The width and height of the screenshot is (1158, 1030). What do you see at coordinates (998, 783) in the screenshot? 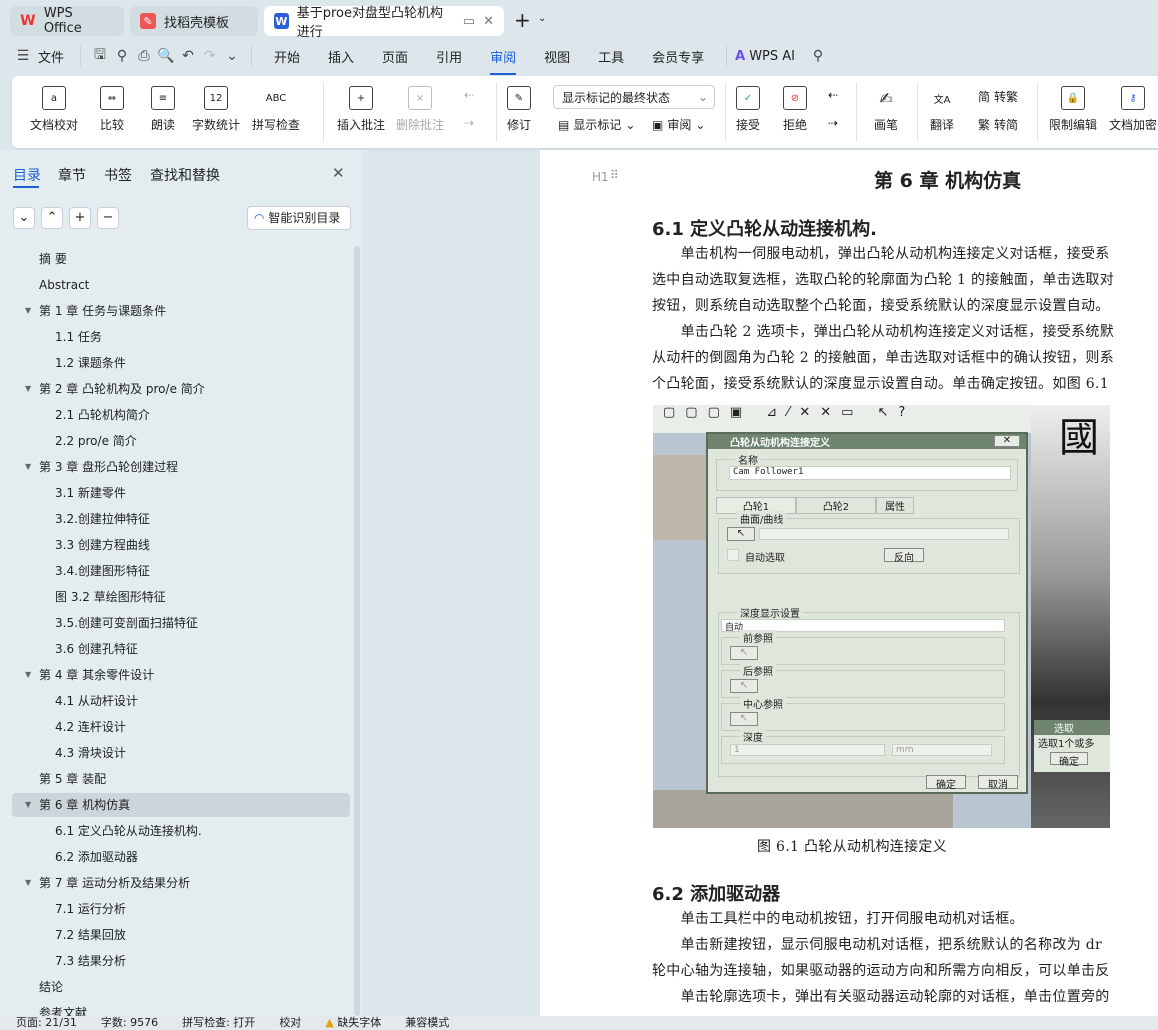
I see `cancel-button: 取消` at bounding box center [998, 783].